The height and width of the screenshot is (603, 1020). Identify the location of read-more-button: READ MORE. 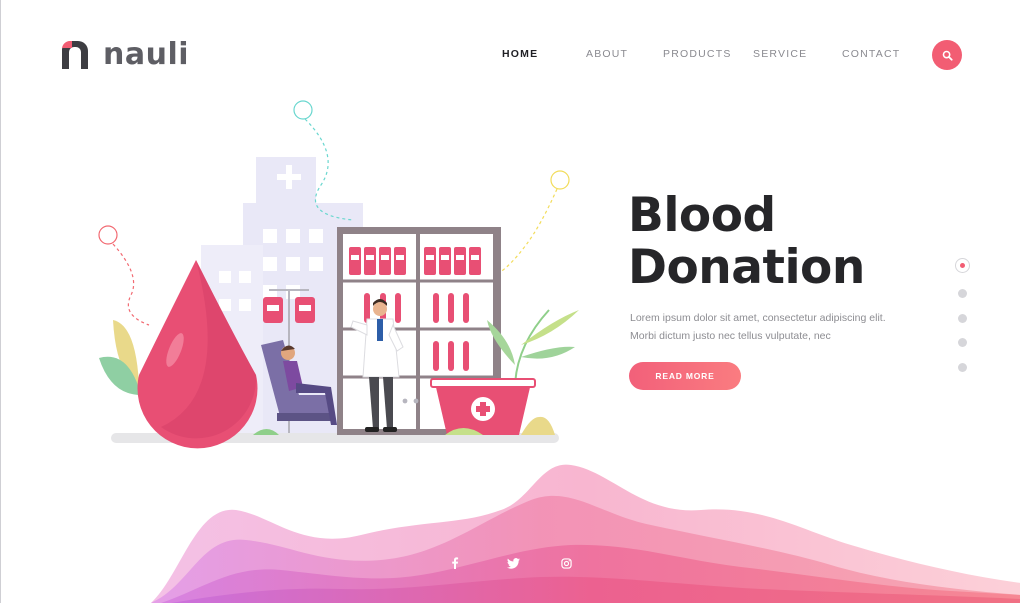
(685, 376).